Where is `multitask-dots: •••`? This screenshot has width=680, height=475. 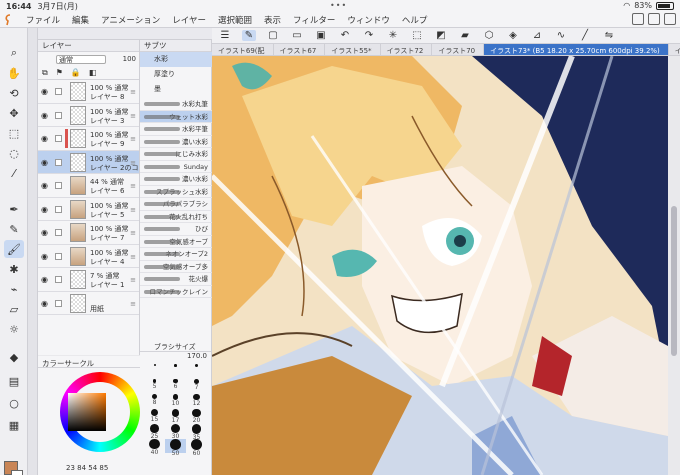
multitask-dots: ••• is located at coordinates (338, 5).